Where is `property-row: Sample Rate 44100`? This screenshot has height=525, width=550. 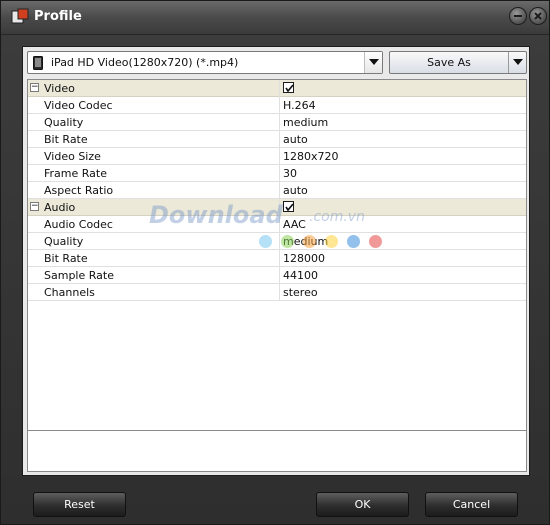 property-row: Sample Rate 44100 is located at coordinates (277, 275).